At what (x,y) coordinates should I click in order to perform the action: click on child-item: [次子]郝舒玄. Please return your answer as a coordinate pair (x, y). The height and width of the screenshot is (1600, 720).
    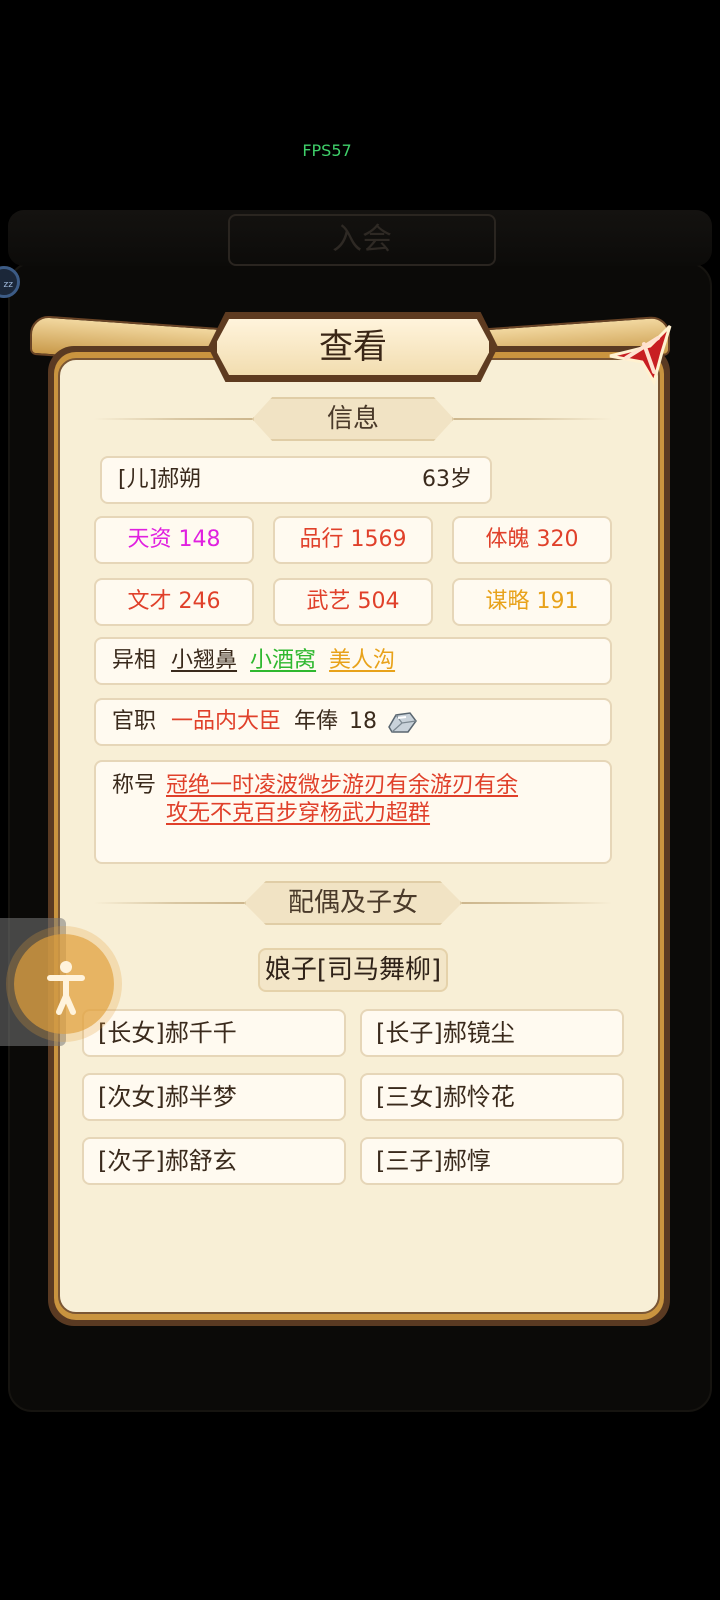
    Looking at the image, I should click on (214, 1161).